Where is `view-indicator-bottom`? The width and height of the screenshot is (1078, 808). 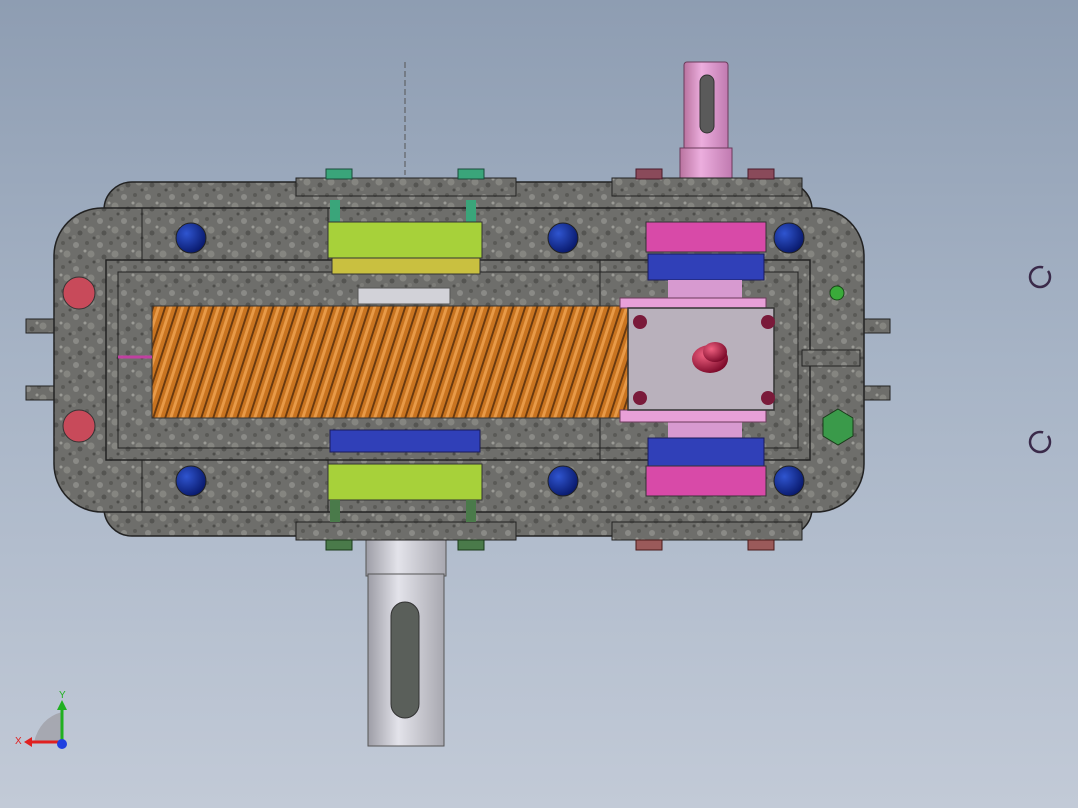
view-indicator-bottom is located at coordinates (1040, 442).